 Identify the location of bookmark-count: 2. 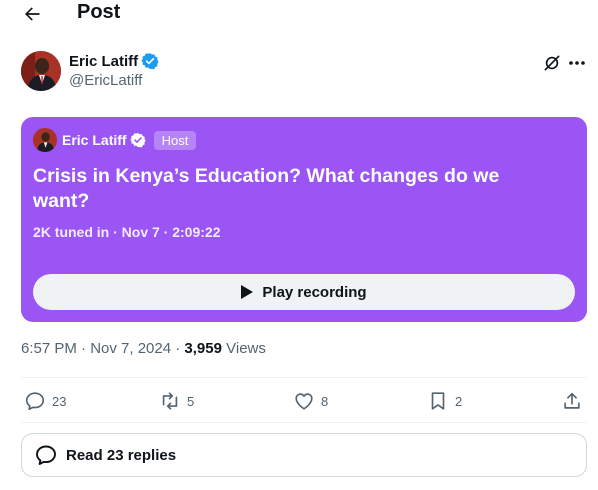
(459, 401).